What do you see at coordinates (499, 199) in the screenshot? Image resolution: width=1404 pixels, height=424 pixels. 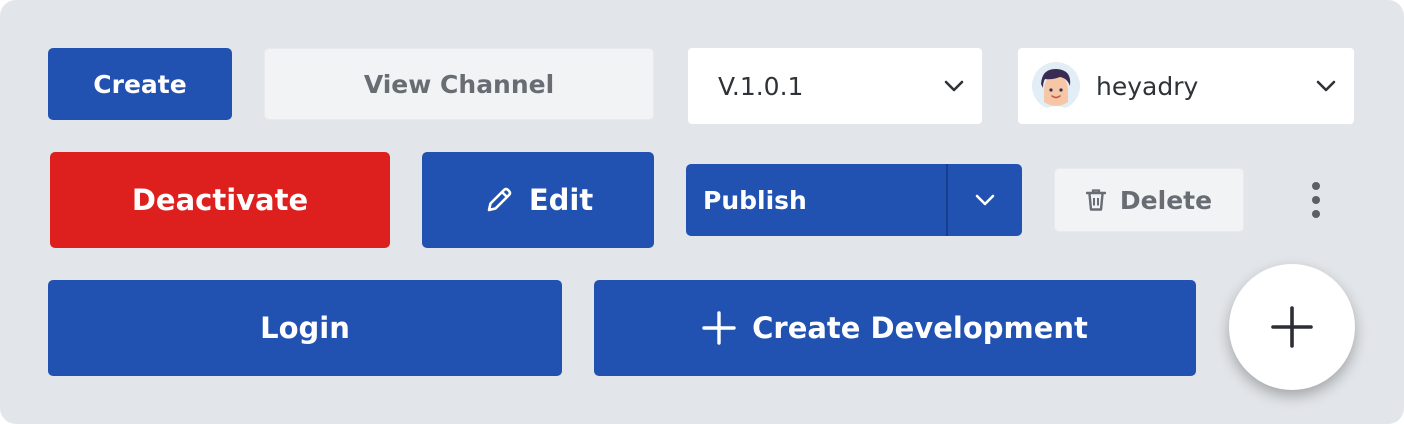 I see `pencil-icon` at bounding box center [499, 199].